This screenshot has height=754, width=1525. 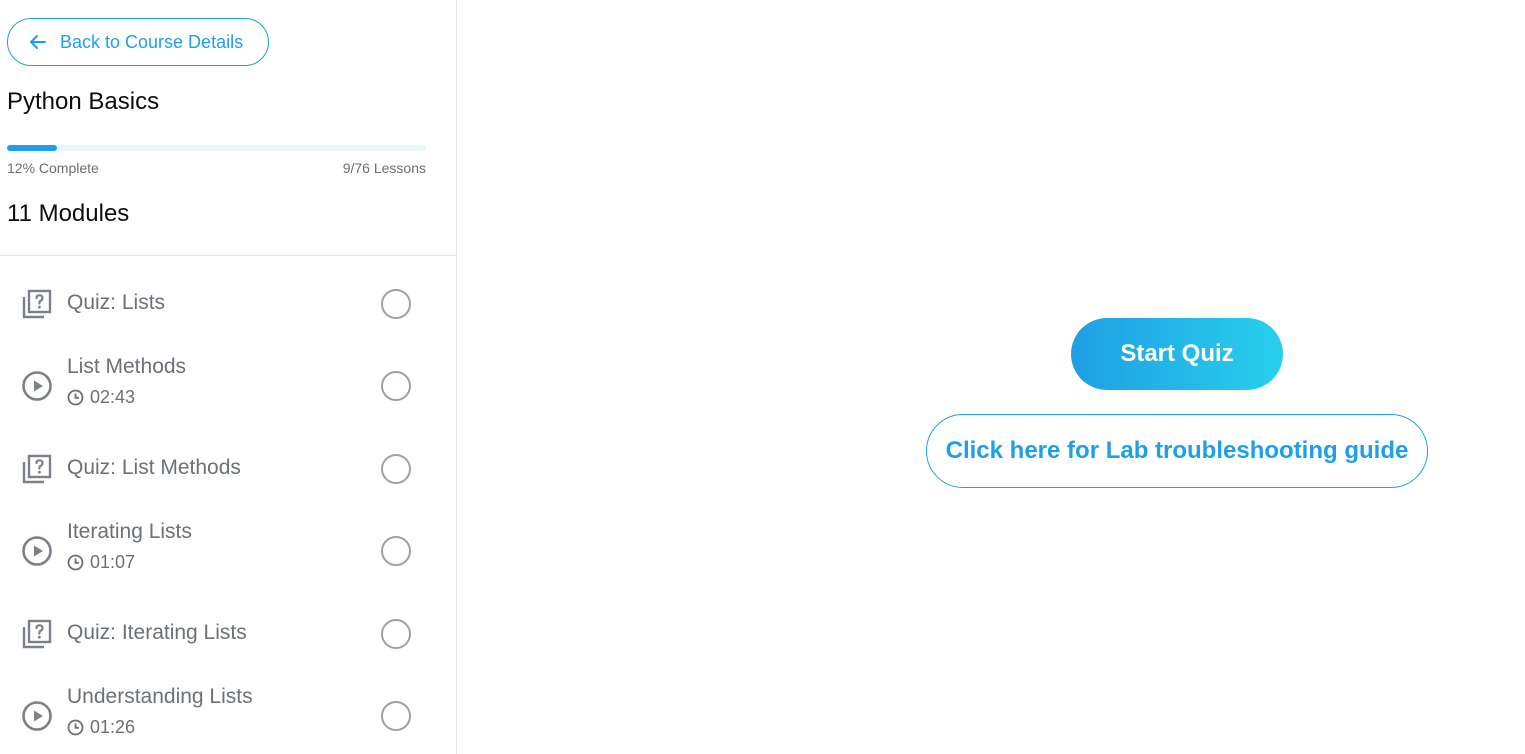 What do you see at coordinates (228, 259) in the screenshot?
I see `lesson-item: 01:53` at bounding box center [228, 259].